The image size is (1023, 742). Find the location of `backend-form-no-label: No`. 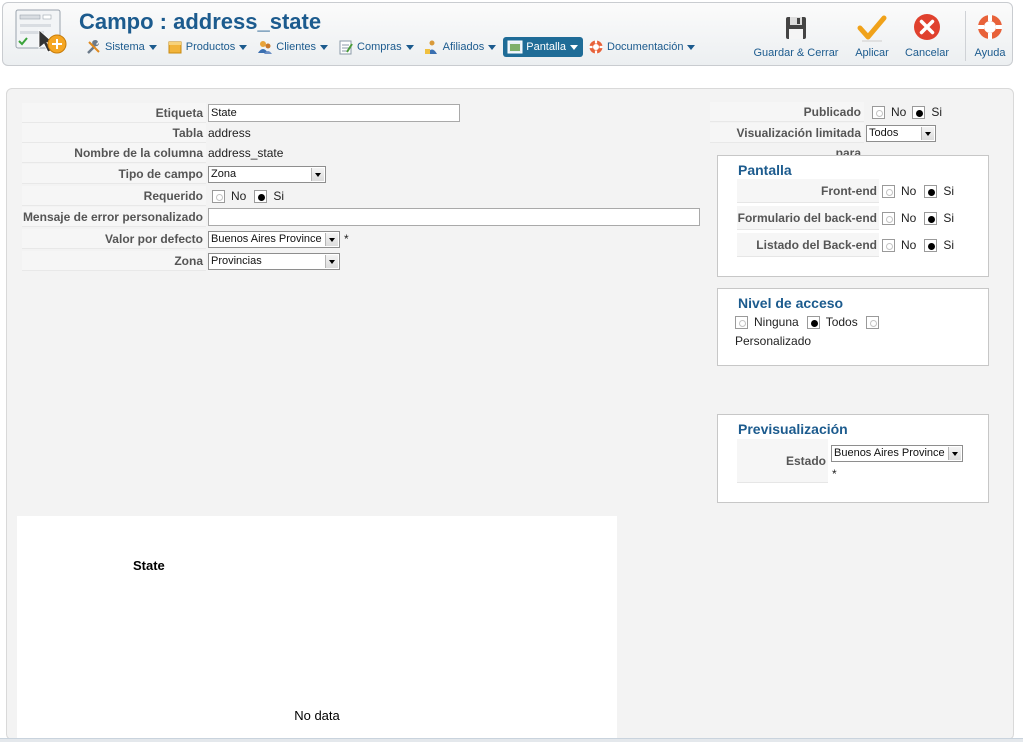

backend-form-no-label: No is located at coordinates (909, 218).